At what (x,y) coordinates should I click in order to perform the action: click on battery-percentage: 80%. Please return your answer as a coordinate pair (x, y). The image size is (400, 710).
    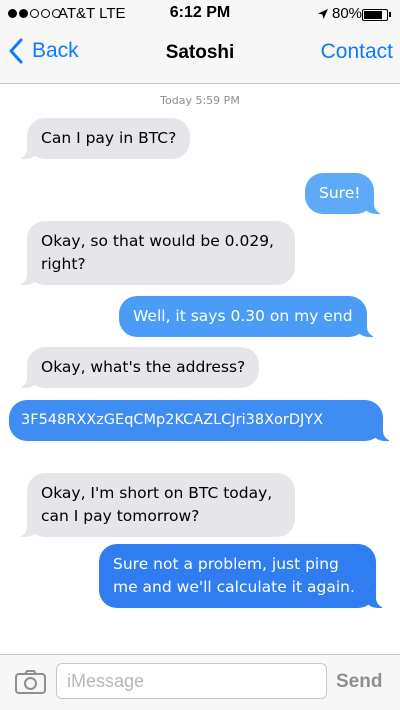
    Looking at the image, I should click on (347, 13).